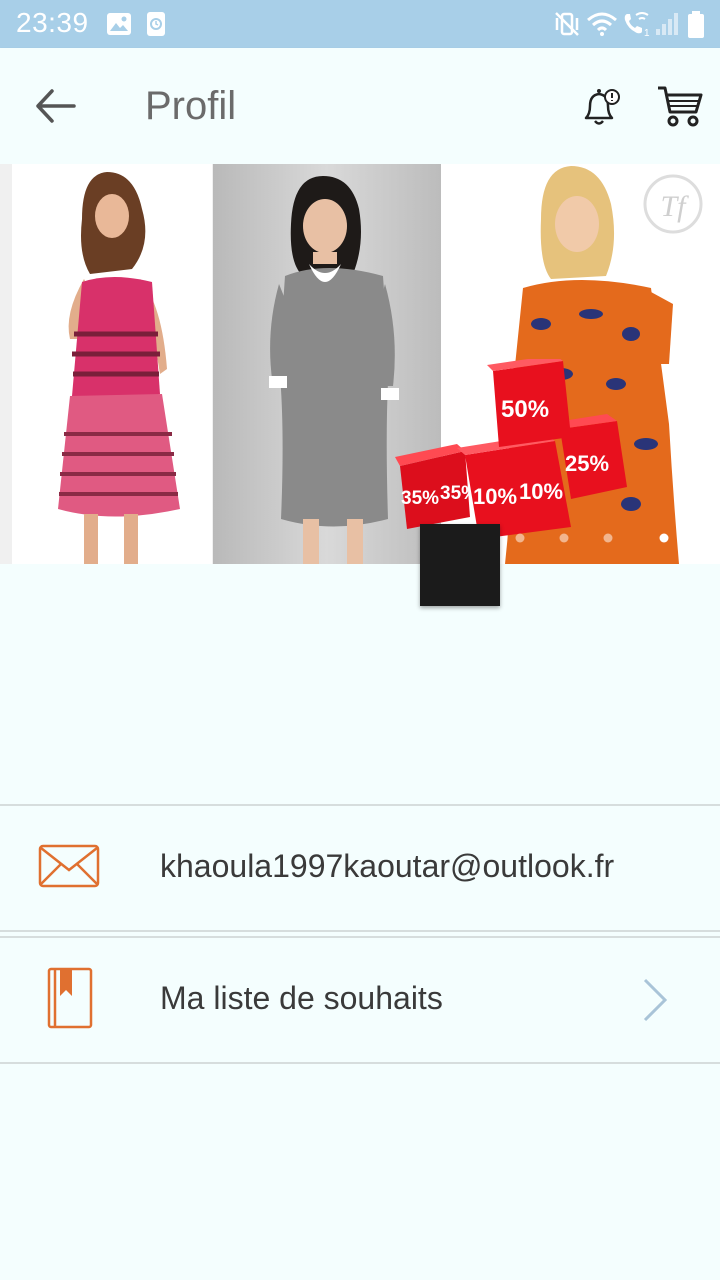 This screenshot has width=720, height=1280. What do you see at coordinates (69, 866) in the screenshot?
I see `envelope-icon` at bounding box center [69, 866].